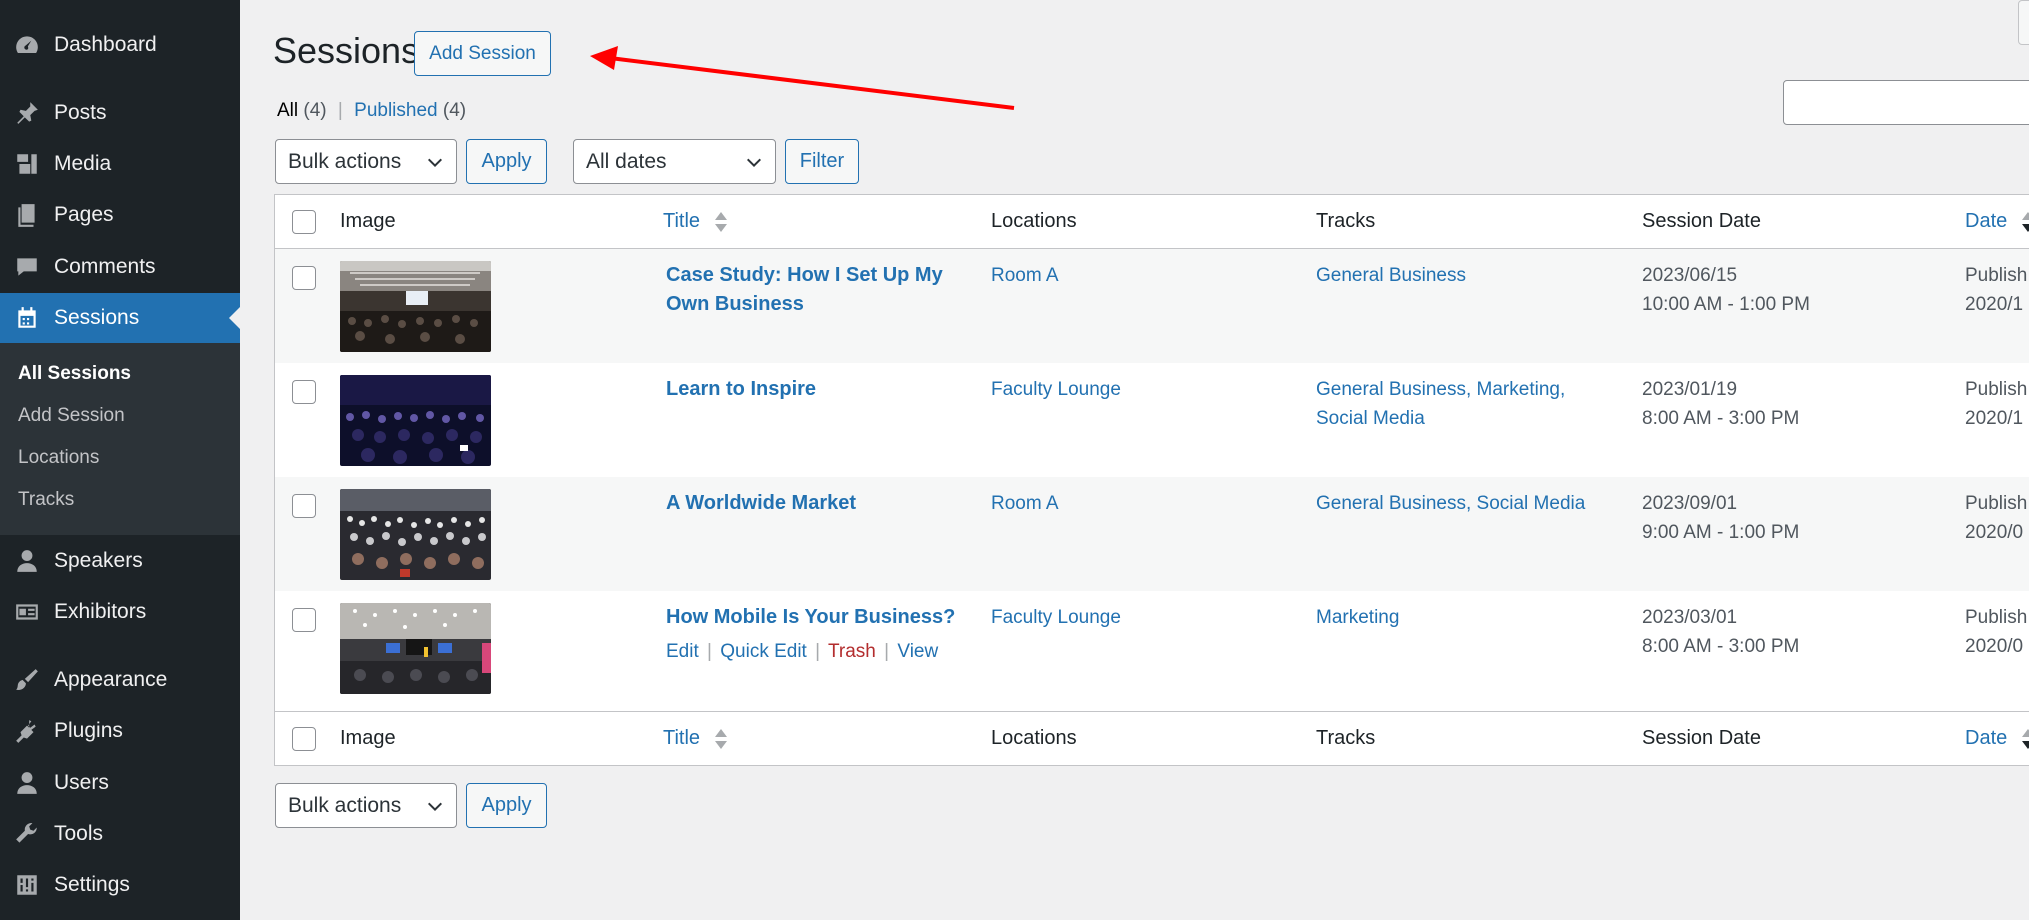  I want to click on column-footer-title-label: Title, so click(682, 738).